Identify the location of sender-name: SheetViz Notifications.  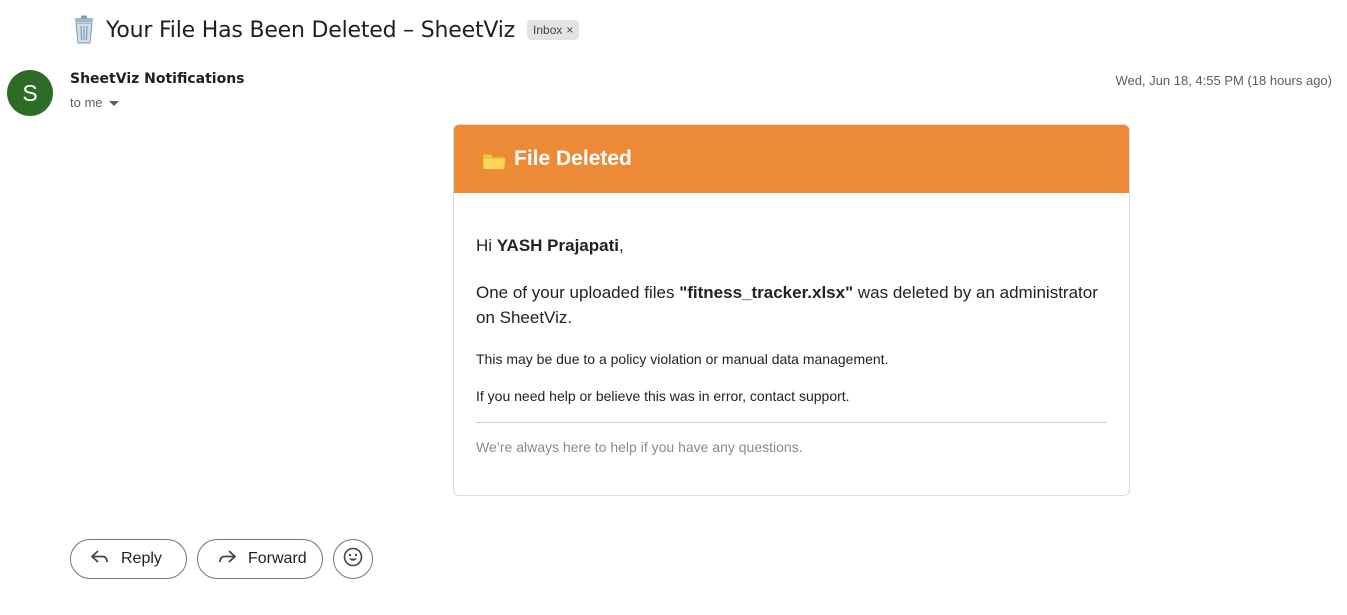
(157, 79).